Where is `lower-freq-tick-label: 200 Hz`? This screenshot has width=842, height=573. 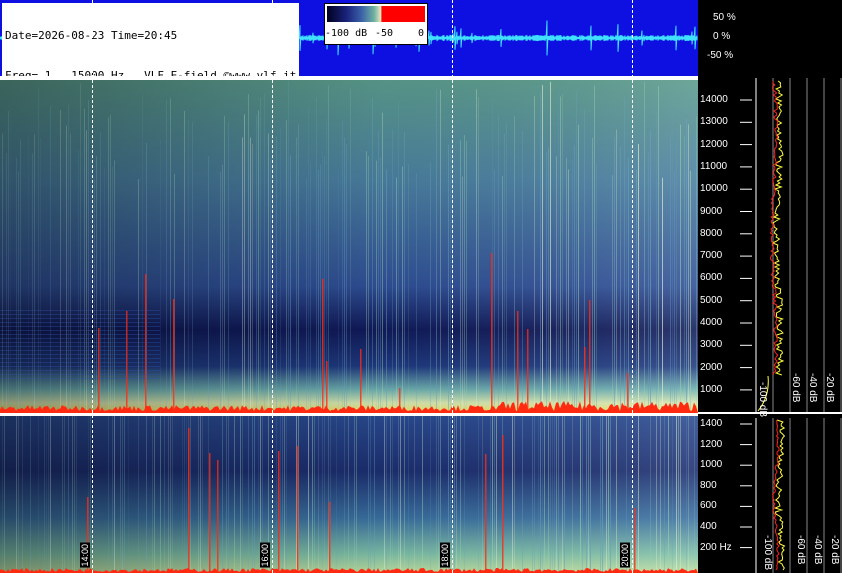
lower-freq-tick-label: 200 Hz is located at coordinates (716, 547).